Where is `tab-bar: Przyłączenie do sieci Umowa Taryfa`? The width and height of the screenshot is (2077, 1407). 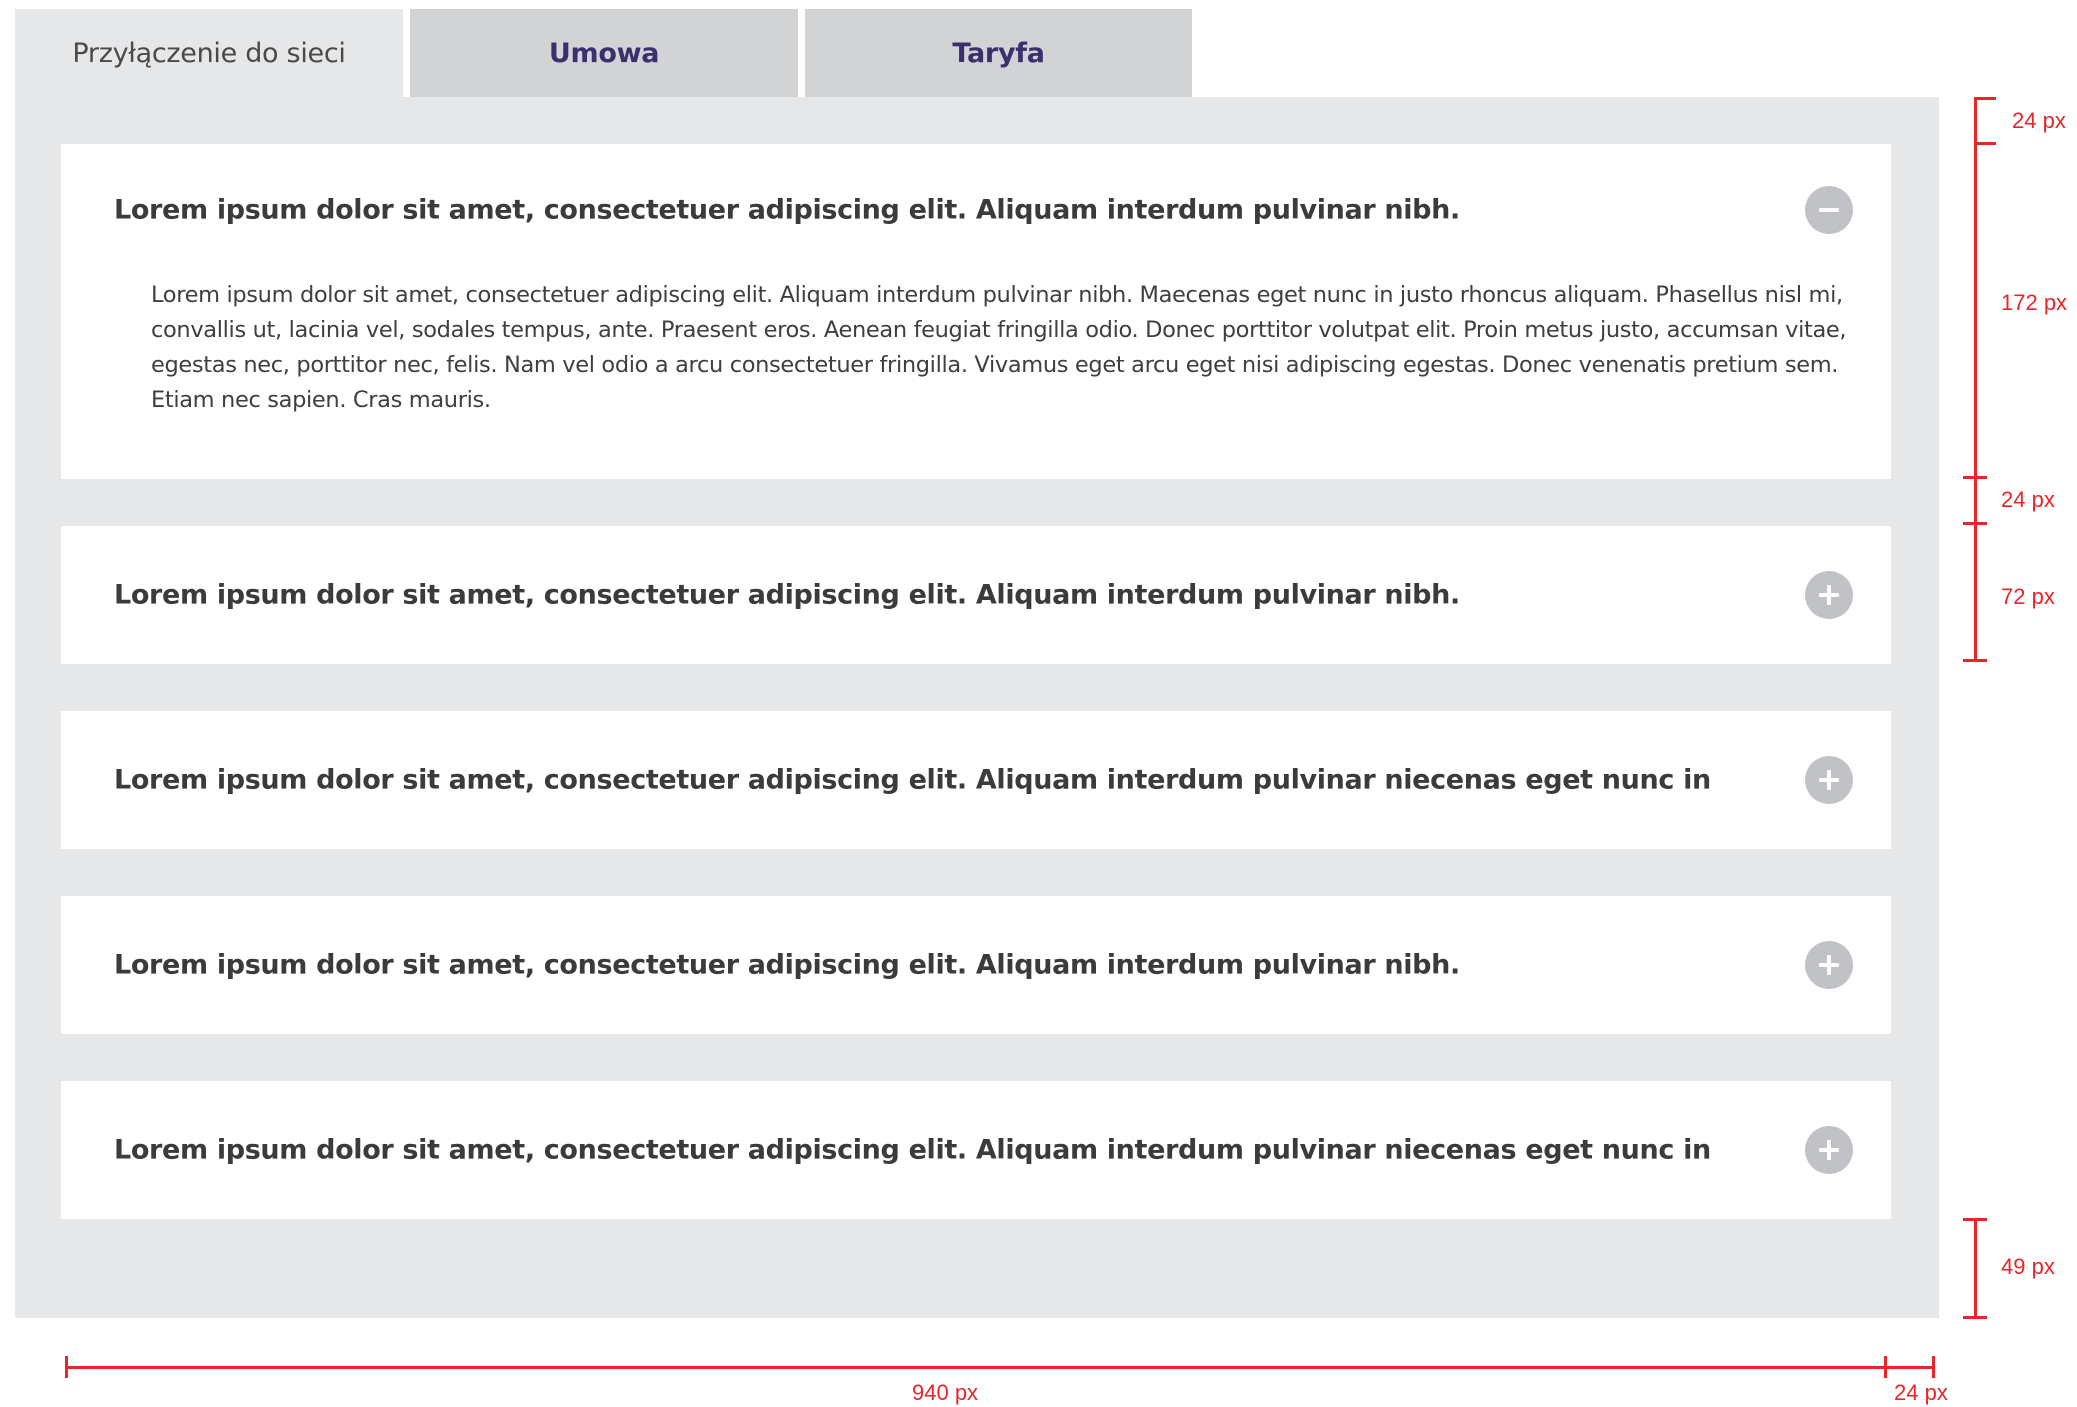 tab-bar: Przyłączenie do sieci Umowa Taryfa is located at coordinates (603, 53).